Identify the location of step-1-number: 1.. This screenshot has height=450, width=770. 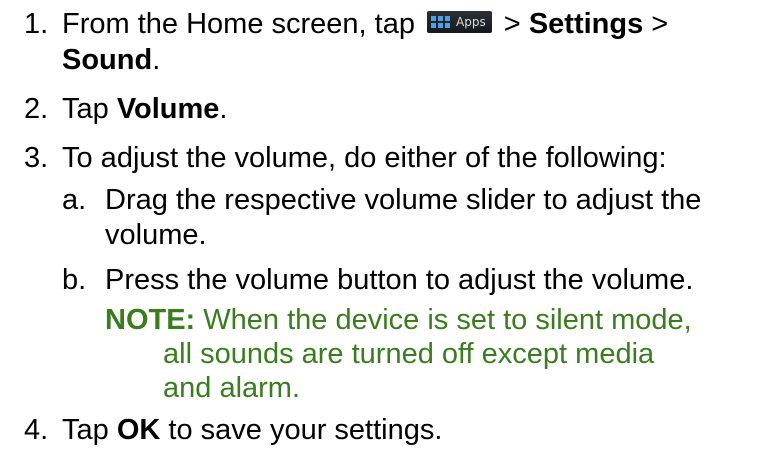
(36, 24).